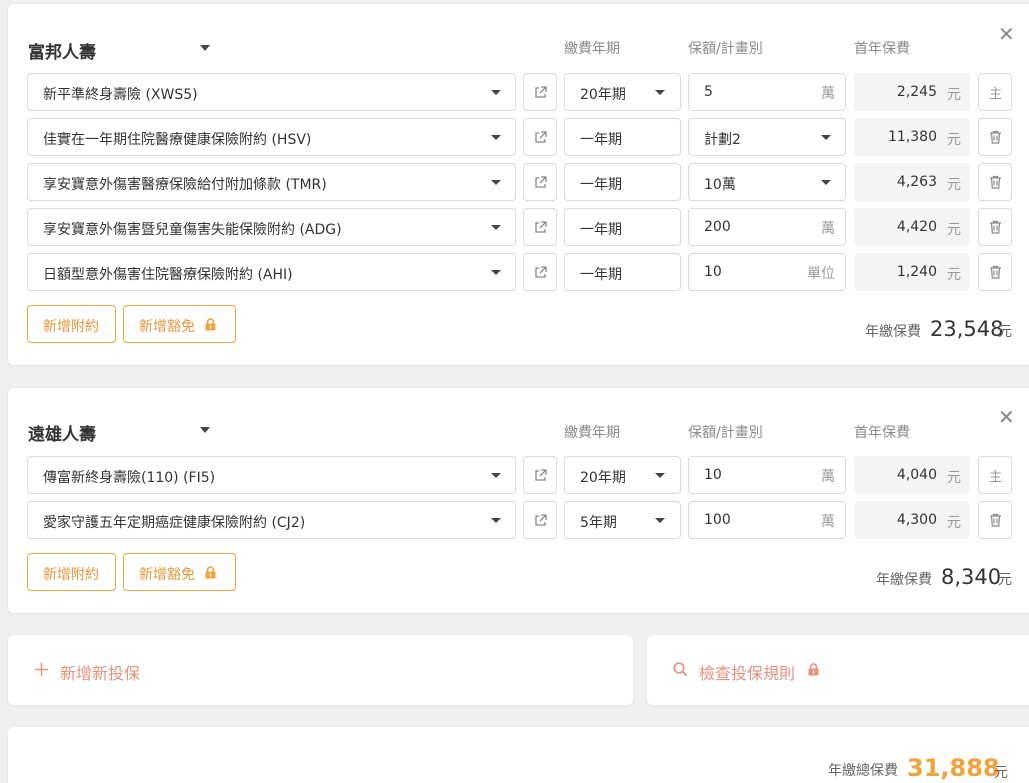 The width and height of the screenshot is (1029, 783). What do you see at coordinates (912, 137) in the screenshot?
I see `premium-value: 11,380 元` at bounding box center [912, 137].